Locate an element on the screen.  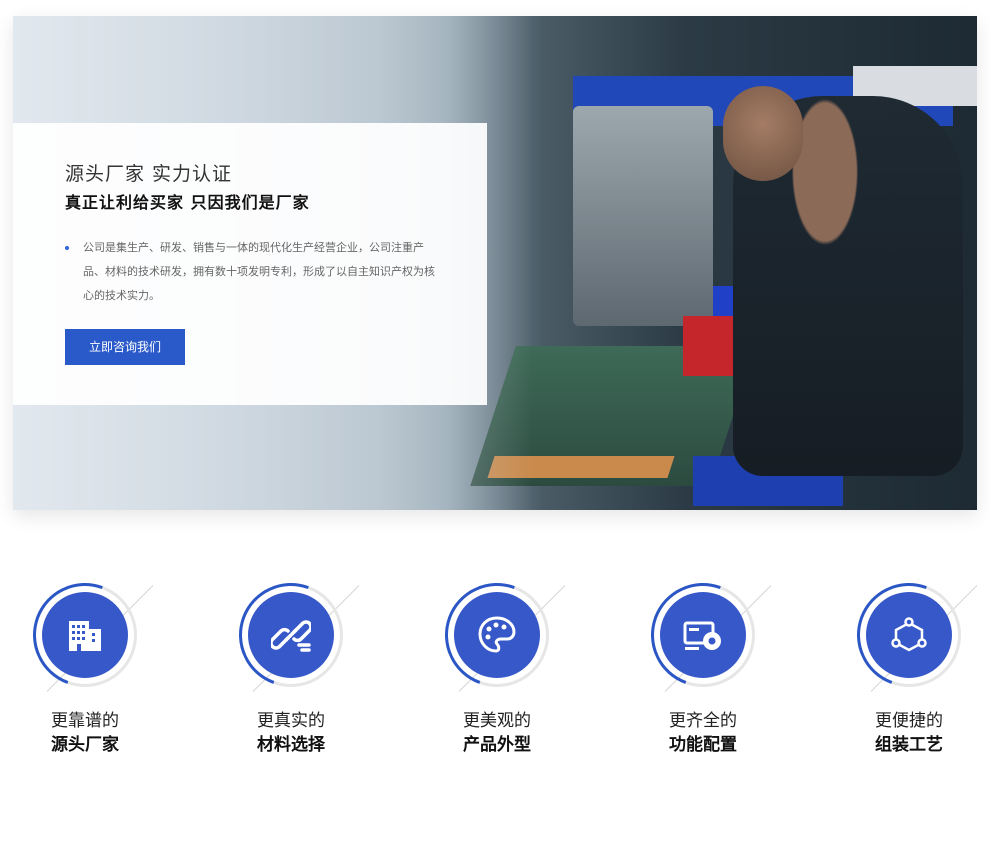
nodes-icon is located at coordinates (909, 634).